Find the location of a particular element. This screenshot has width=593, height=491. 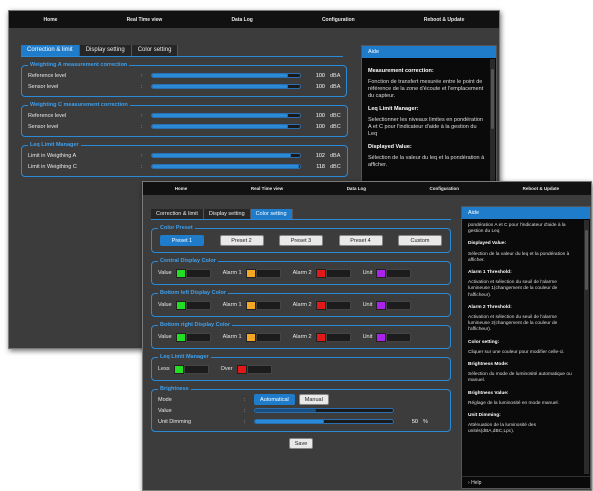

sensor-level-c-slider is located at coordinates (226, 126).